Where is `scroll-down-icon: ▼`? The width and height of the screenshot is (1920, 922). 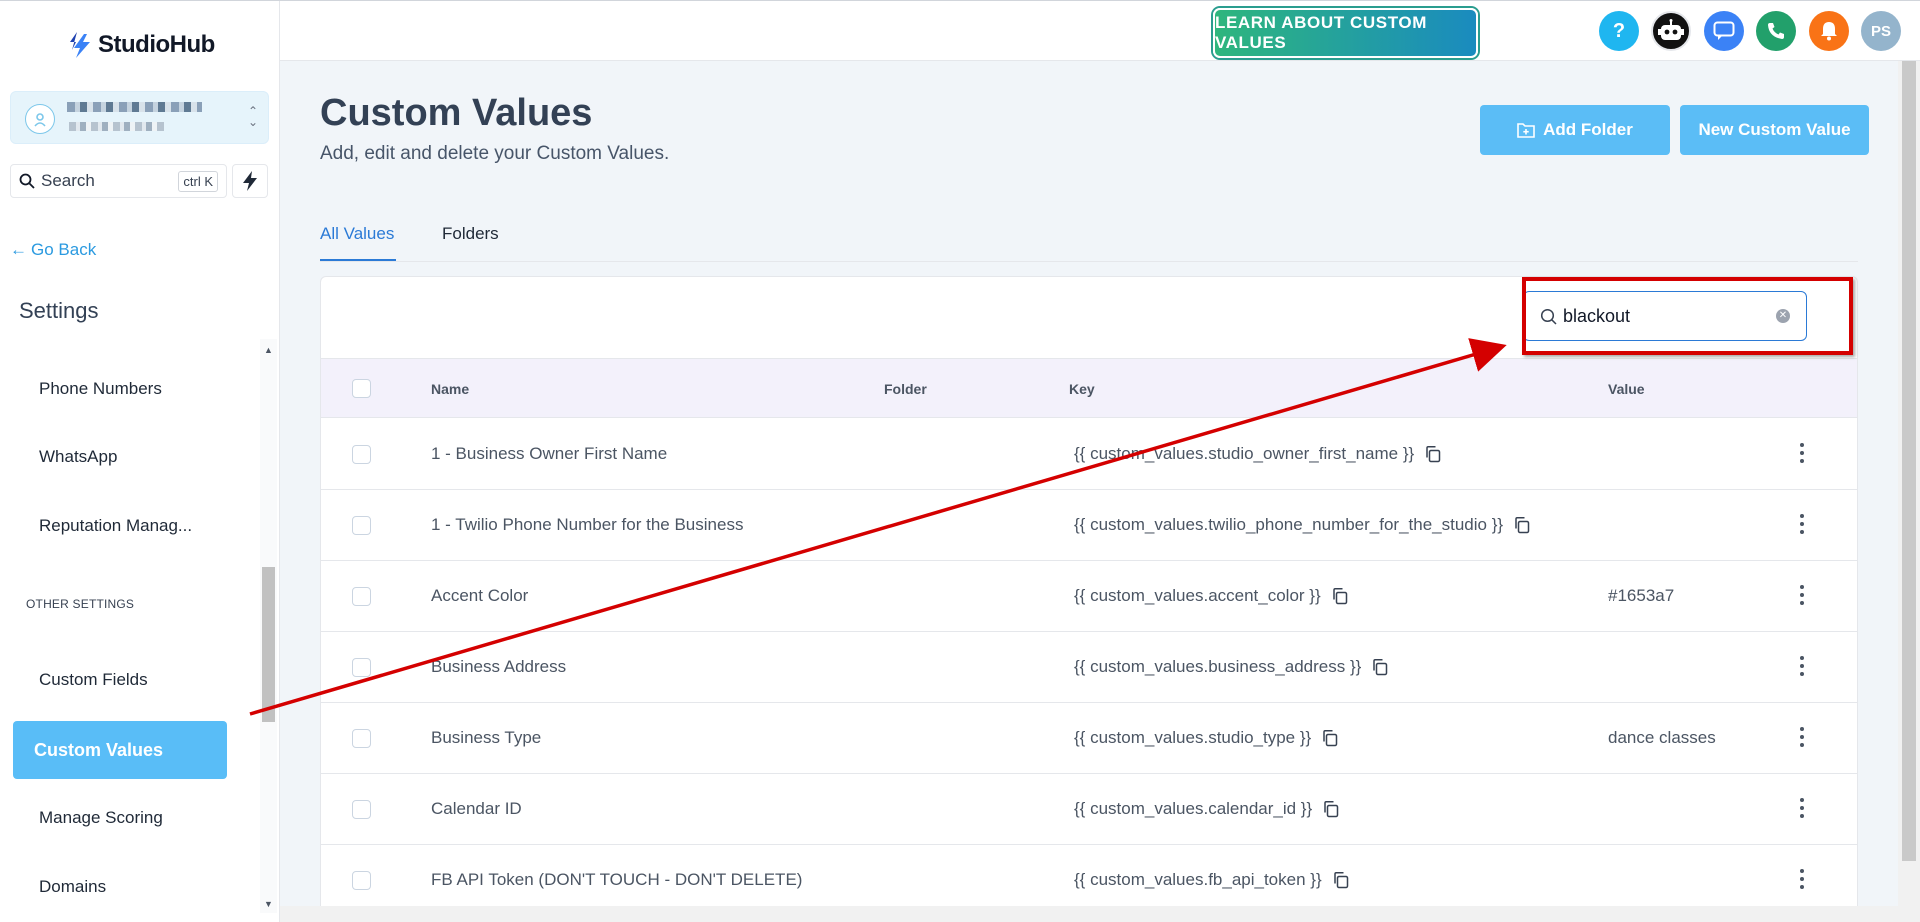
scroll-down-icon: ▼ is located at coordinates (268, 904).